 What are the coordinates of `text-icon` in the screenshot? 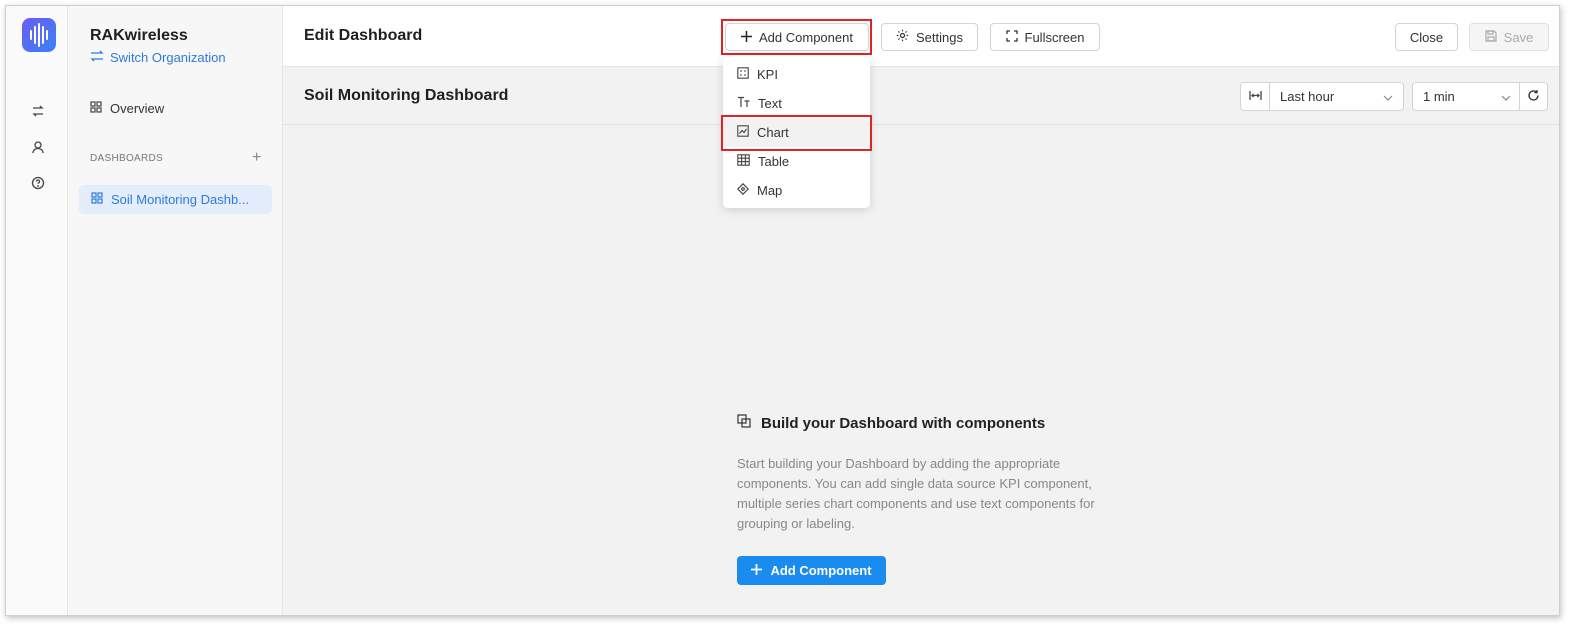 It's located at (743, 103).